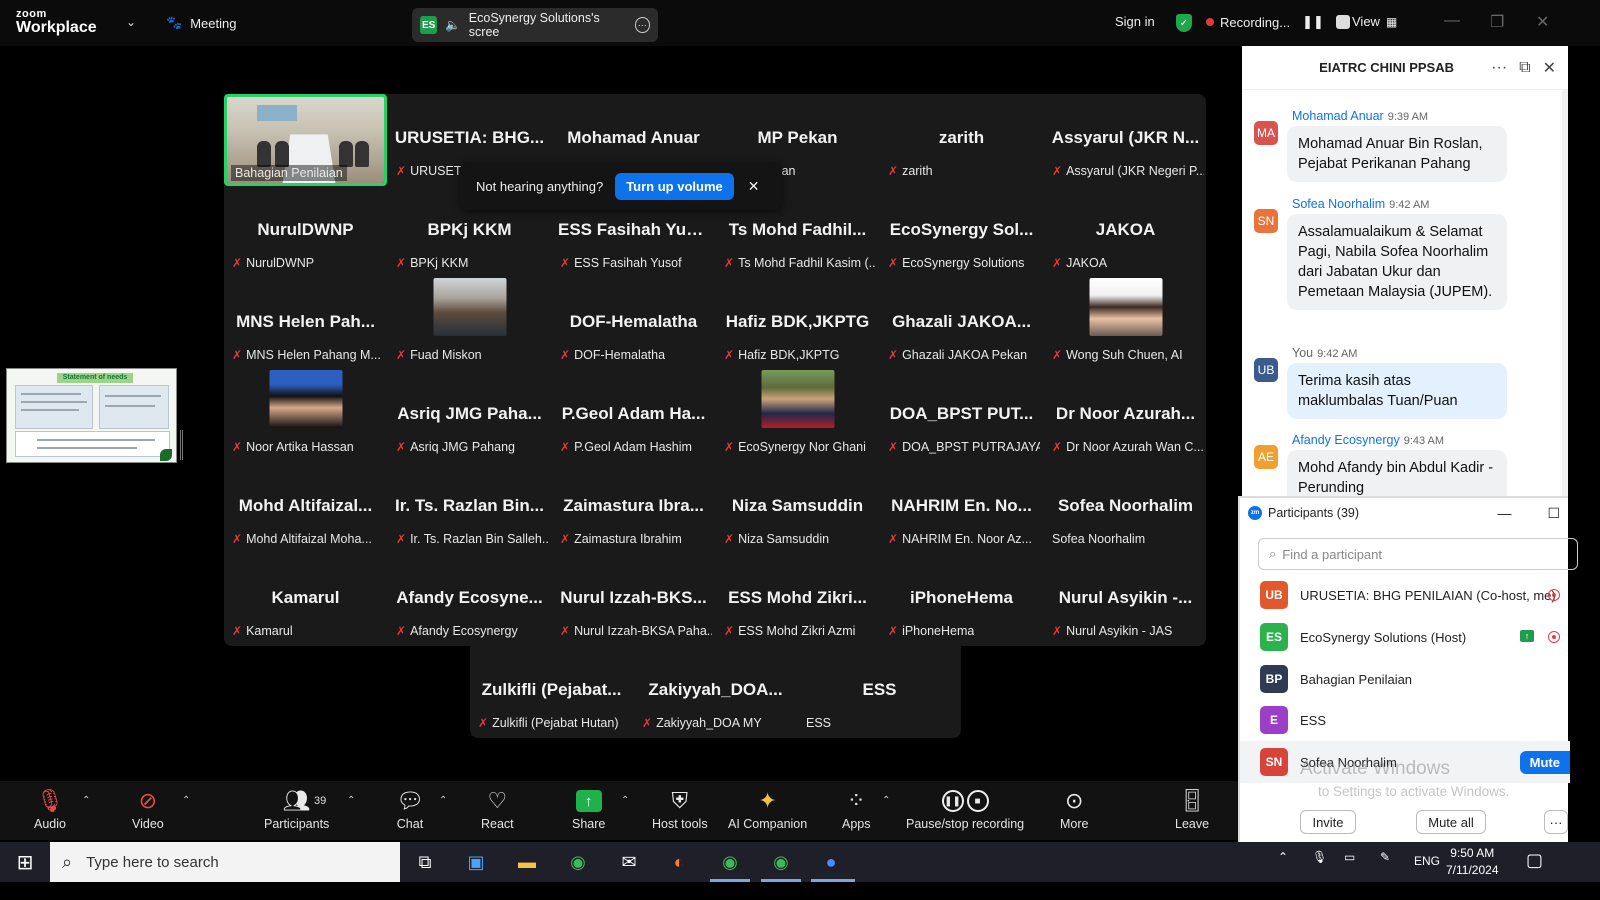  I want to click on mail-icon: ✉, so click(629, 862).